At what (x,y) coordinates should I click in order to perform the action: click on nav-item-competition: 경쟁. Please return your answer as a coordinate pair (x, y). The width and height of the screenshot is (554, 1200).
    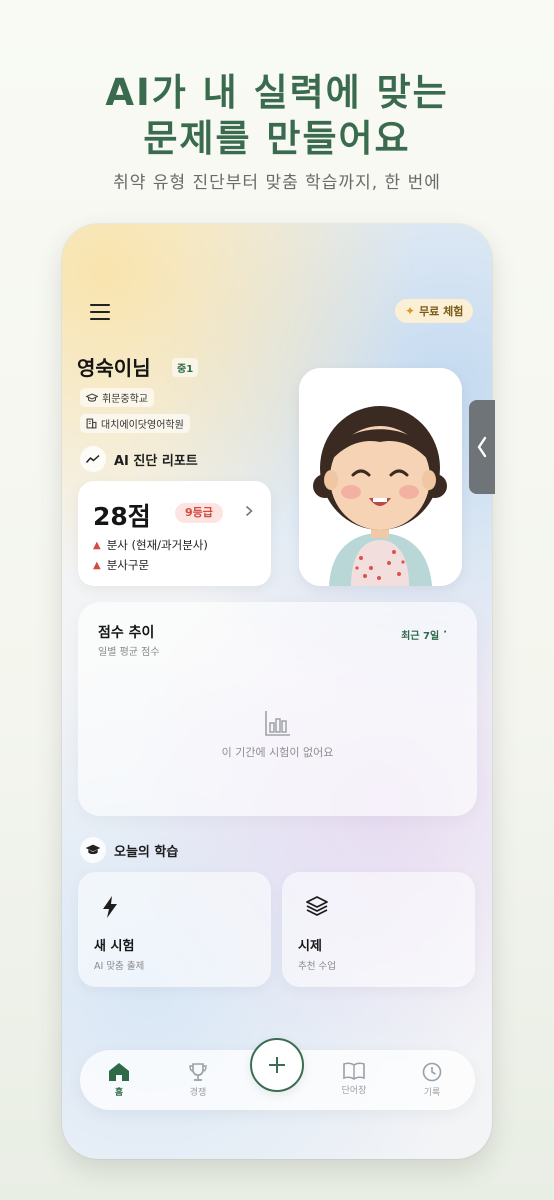
    Looking at the image, I should click on (198, 1080).